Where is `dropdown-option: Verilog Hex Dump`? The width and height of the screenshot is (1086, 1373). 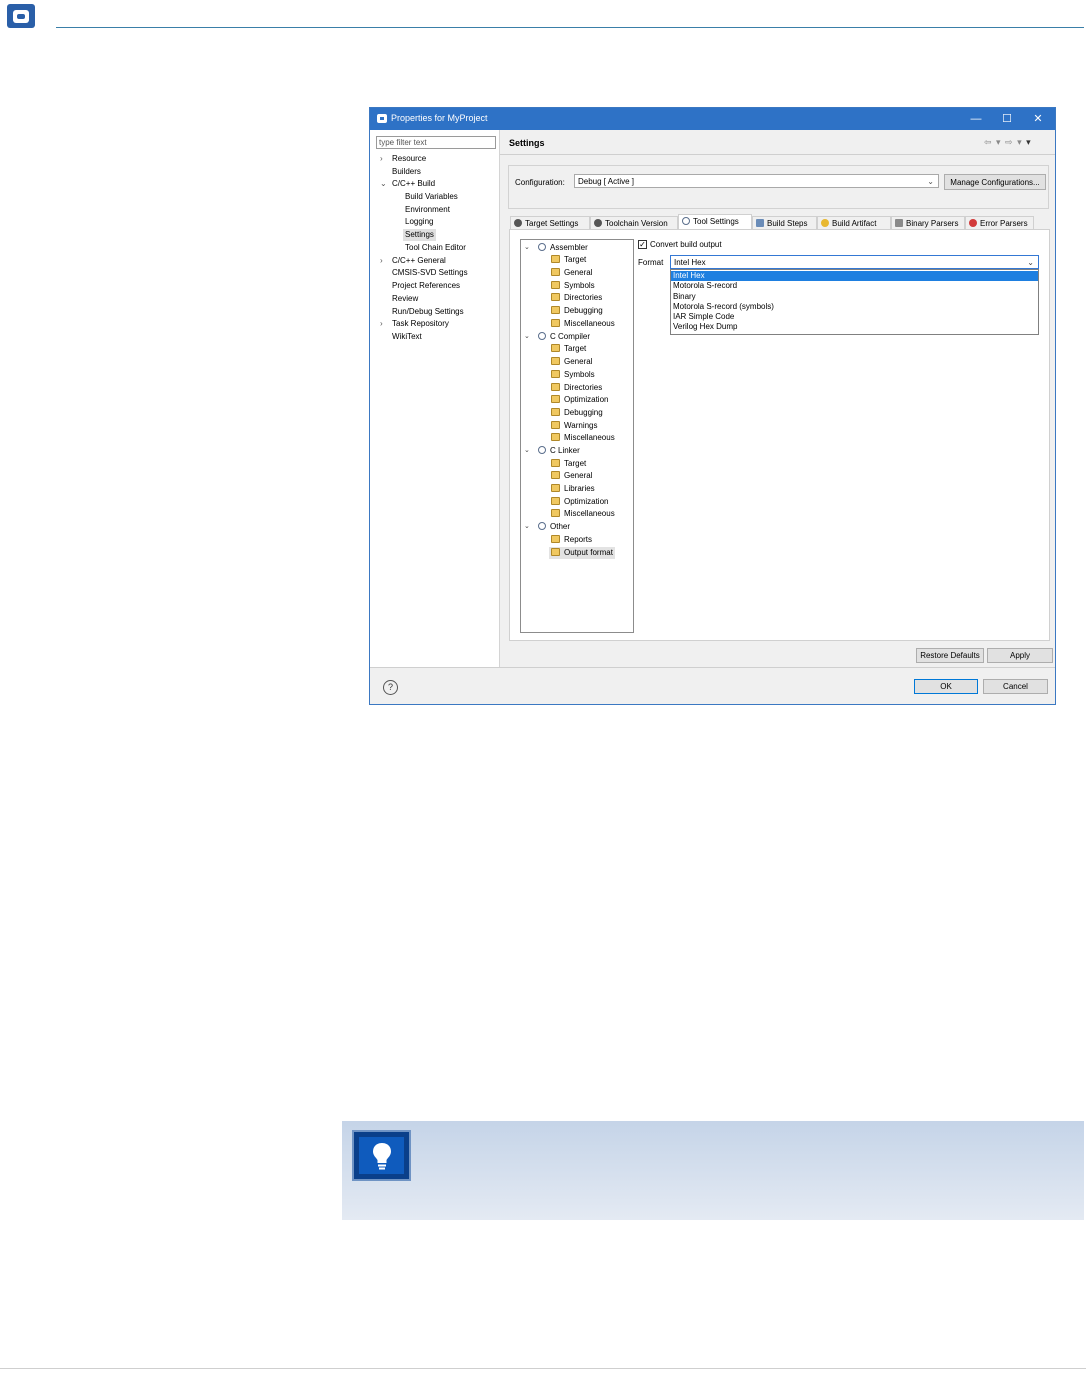
dropdown-option: Verilog Hex Dump is located at coordinates (854, 327).